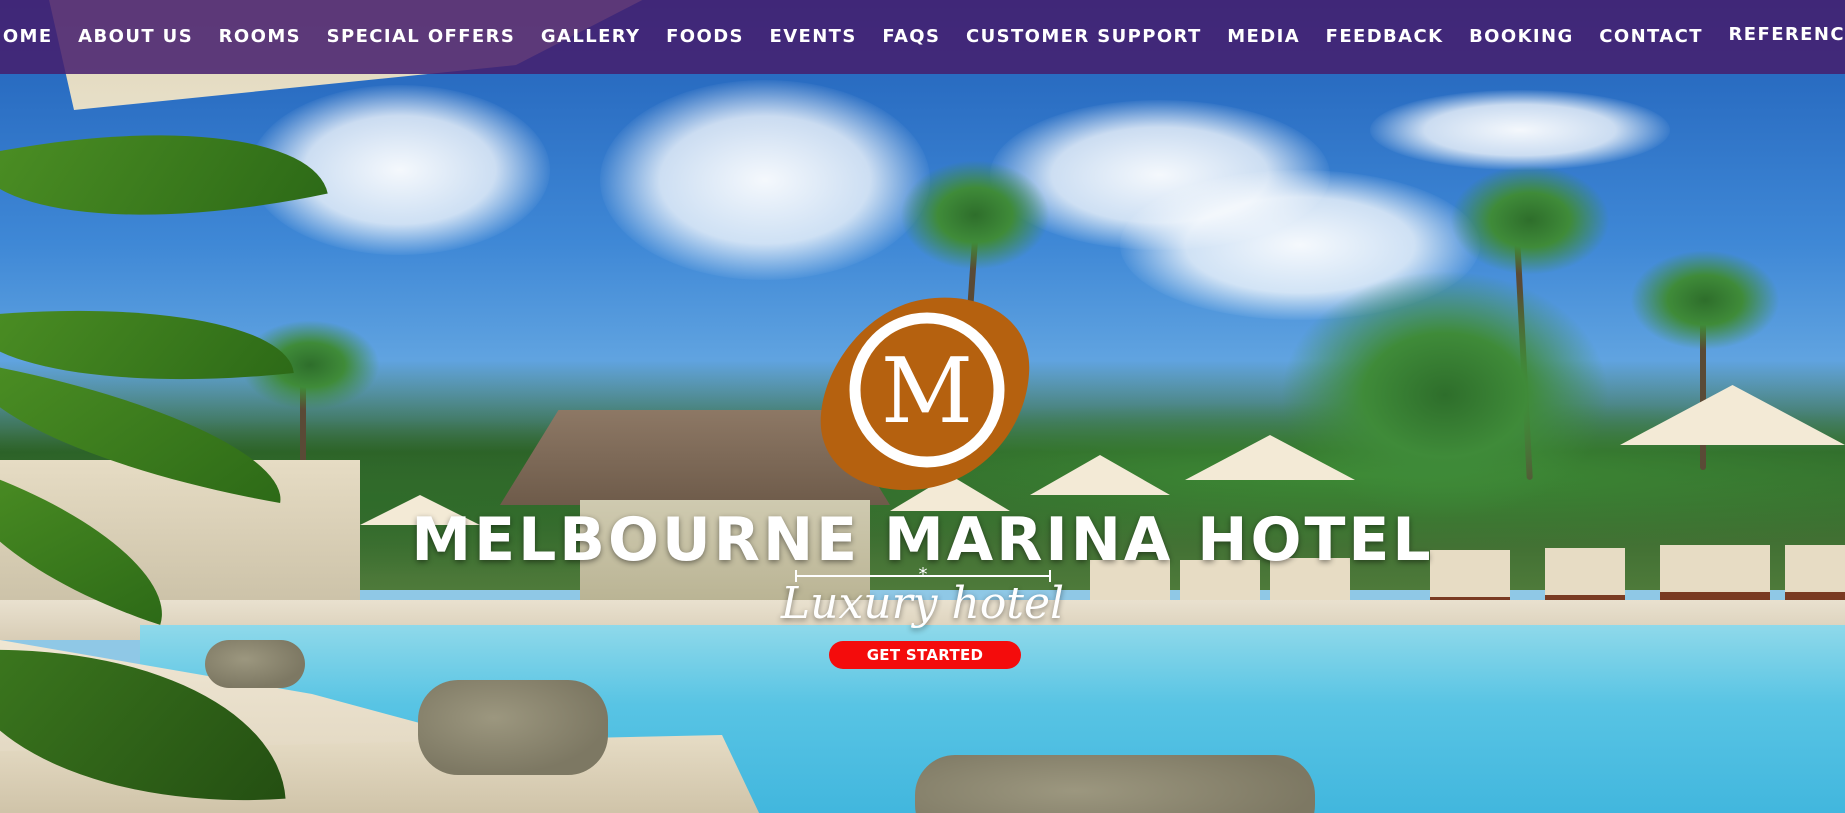  I want to click on nav-item-special-offers: SPECIAL OFFERS, so click(421, 37).